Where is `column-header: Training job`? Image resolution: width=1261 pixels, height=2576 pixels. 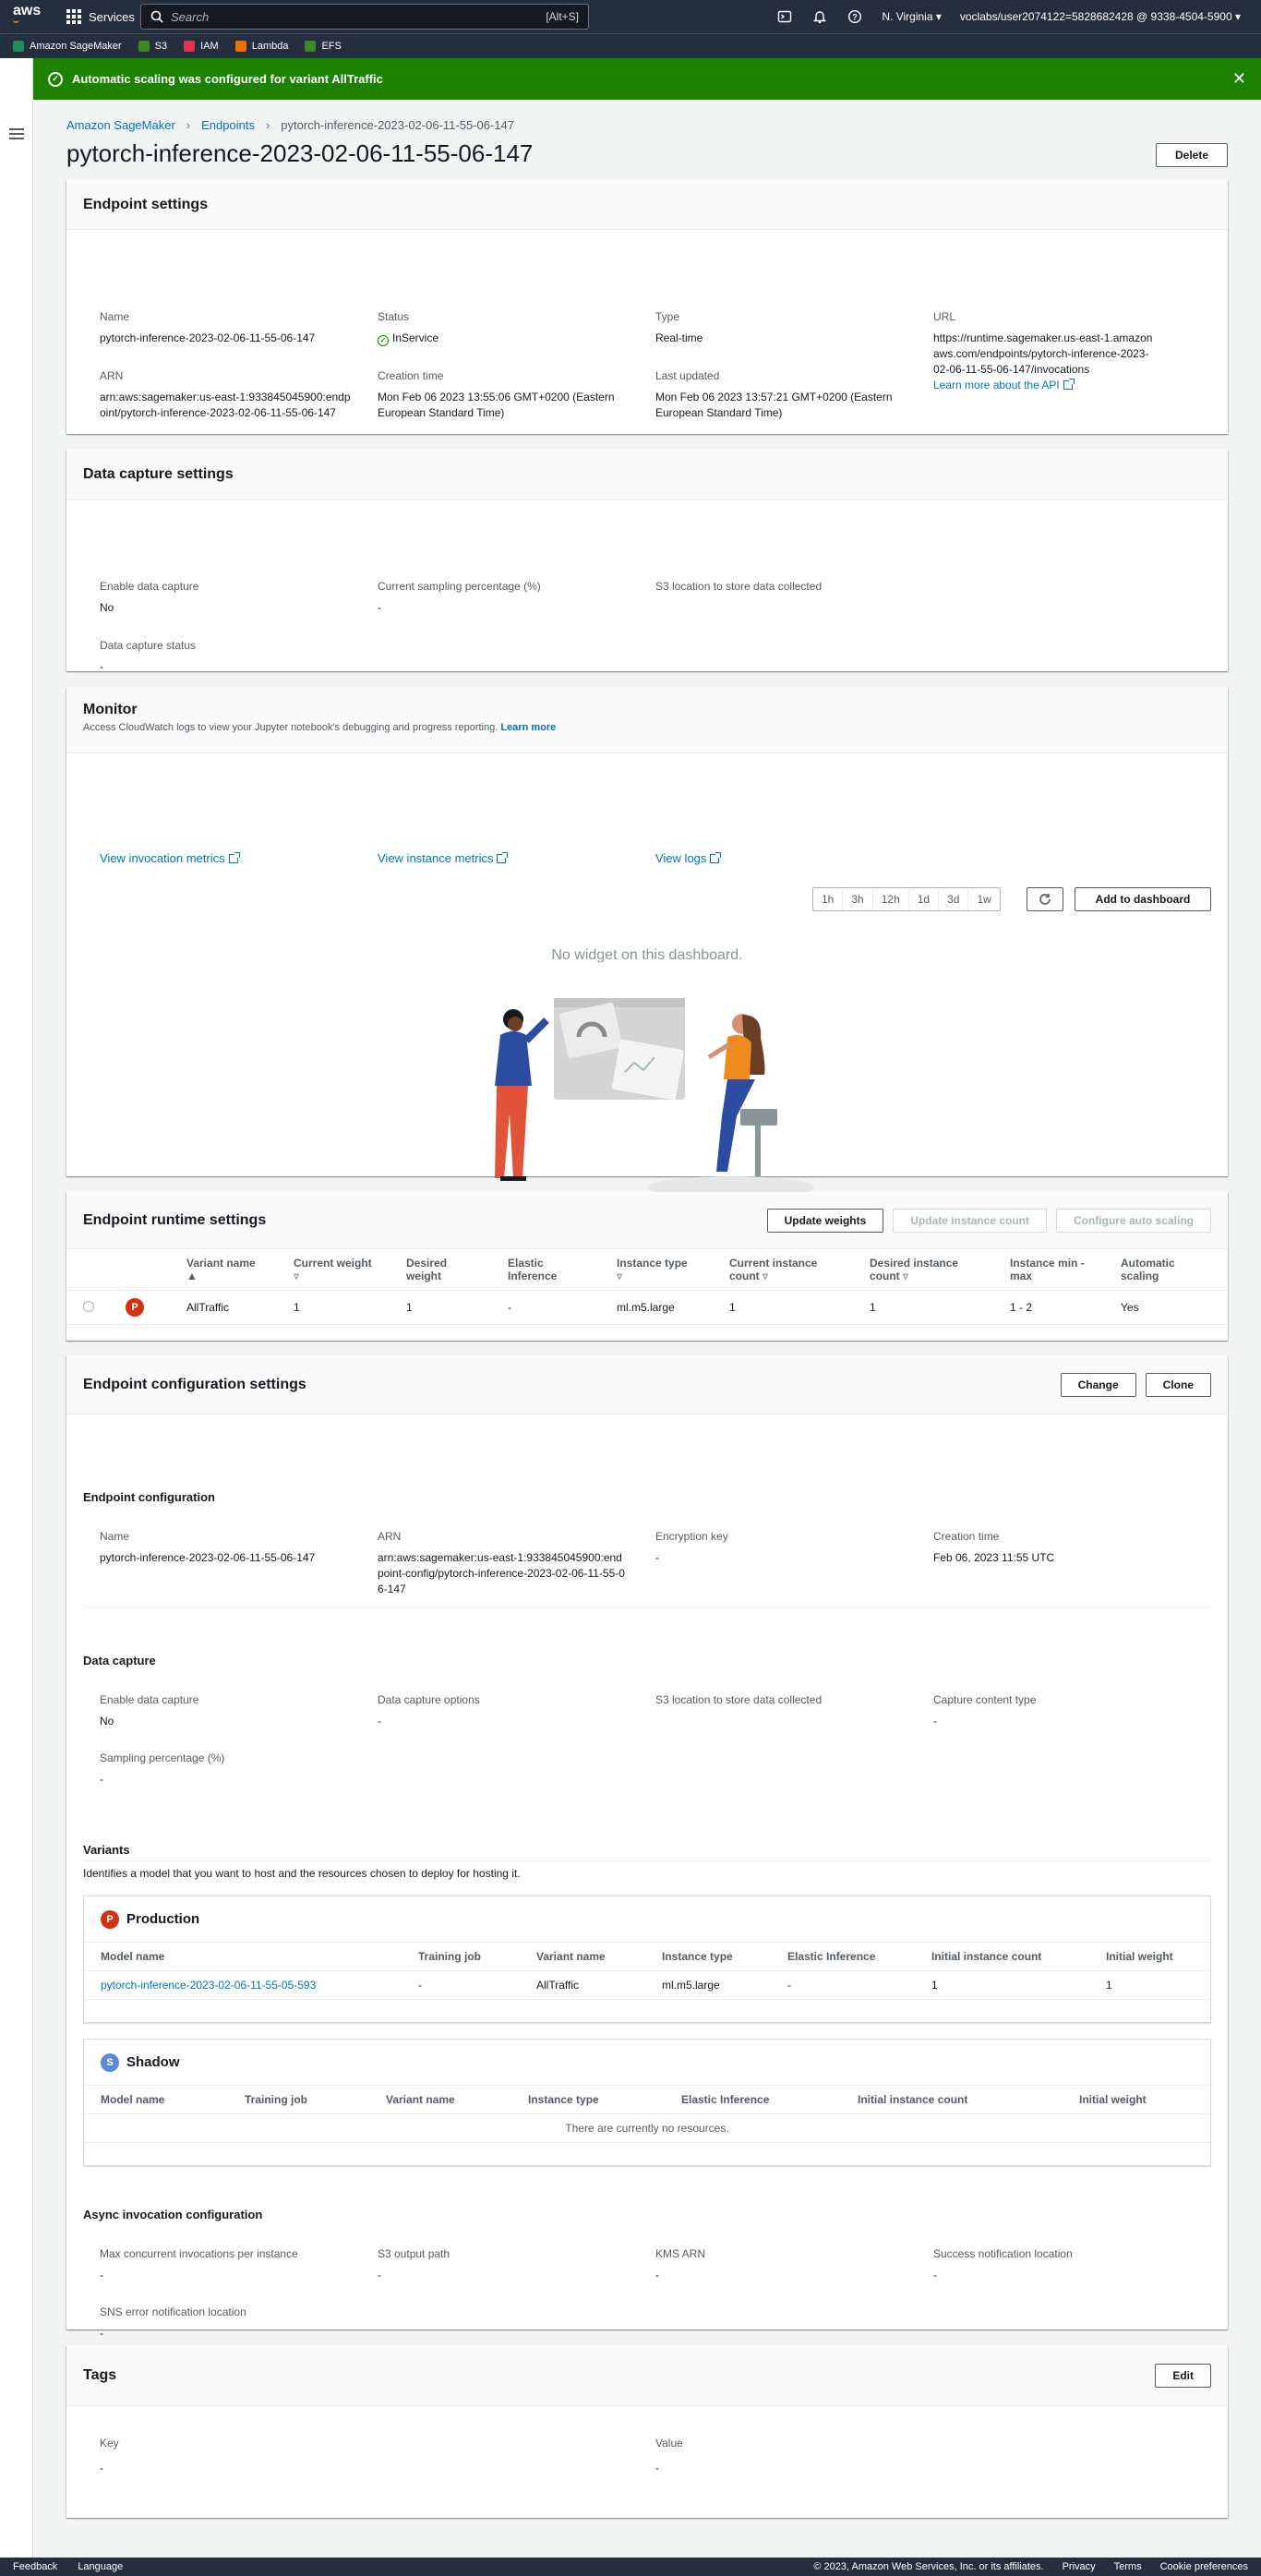
column-header: Training job is located at coordinates (298, 2100).